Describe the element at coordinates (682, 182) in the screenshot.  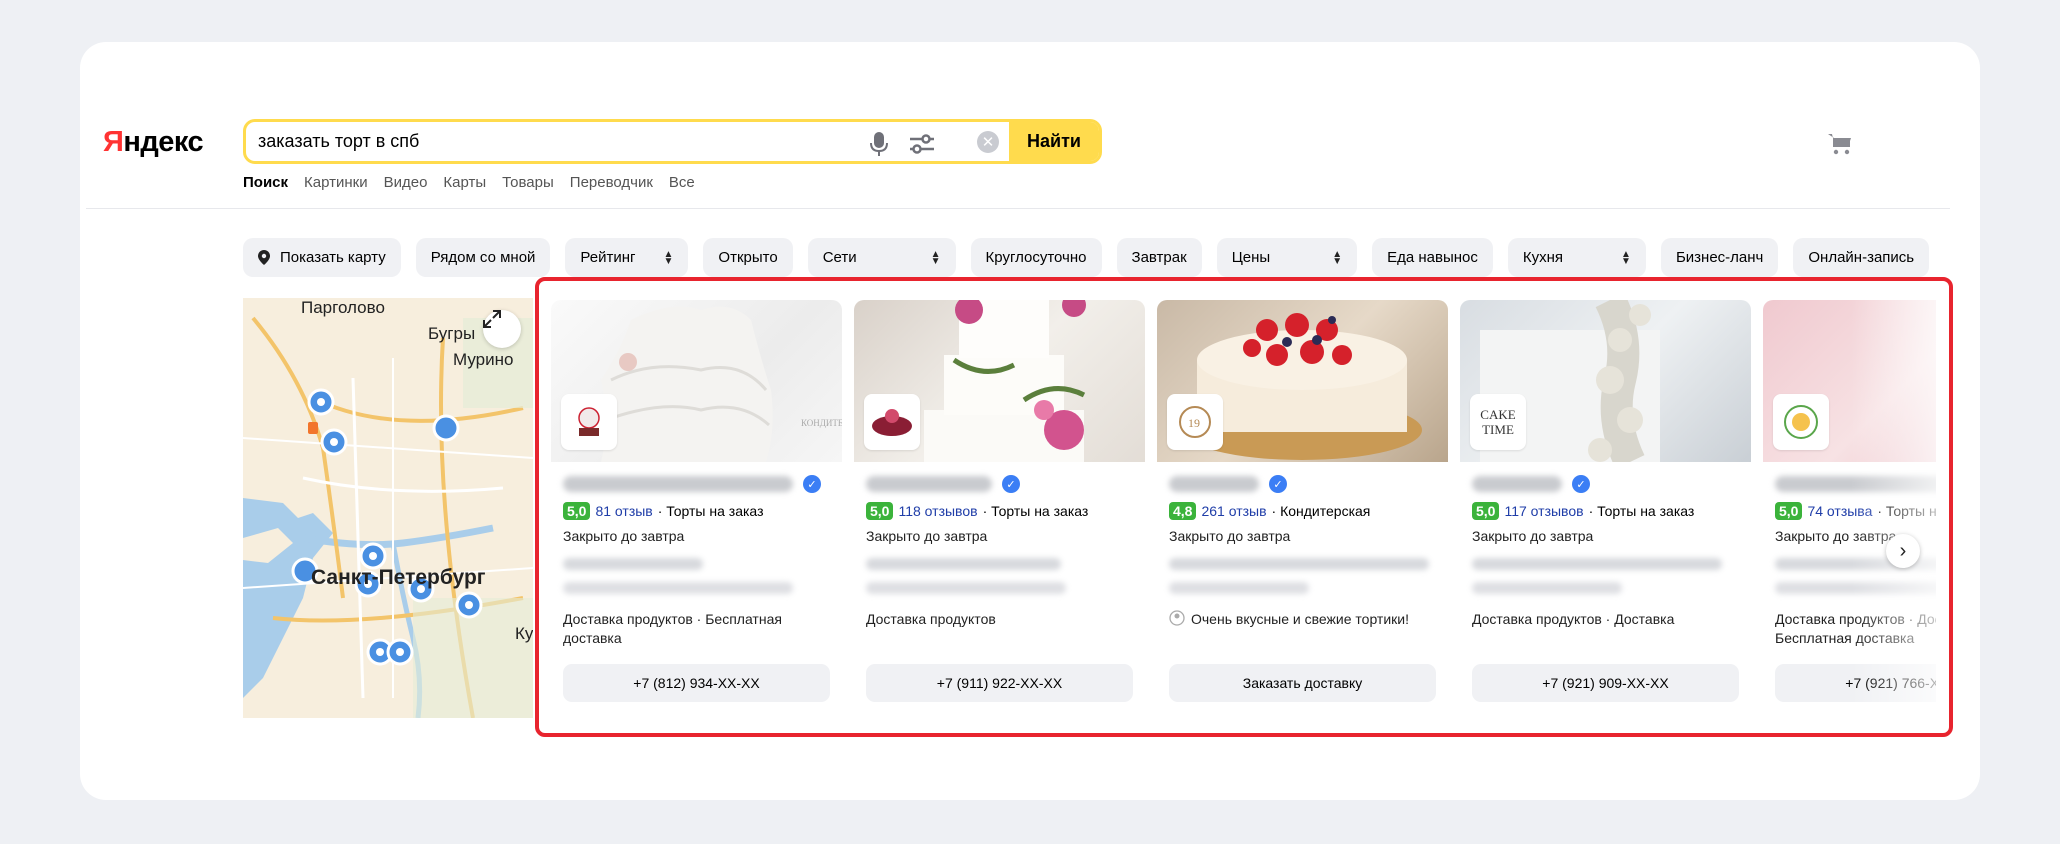
I see `tab-all: Все` at that location.